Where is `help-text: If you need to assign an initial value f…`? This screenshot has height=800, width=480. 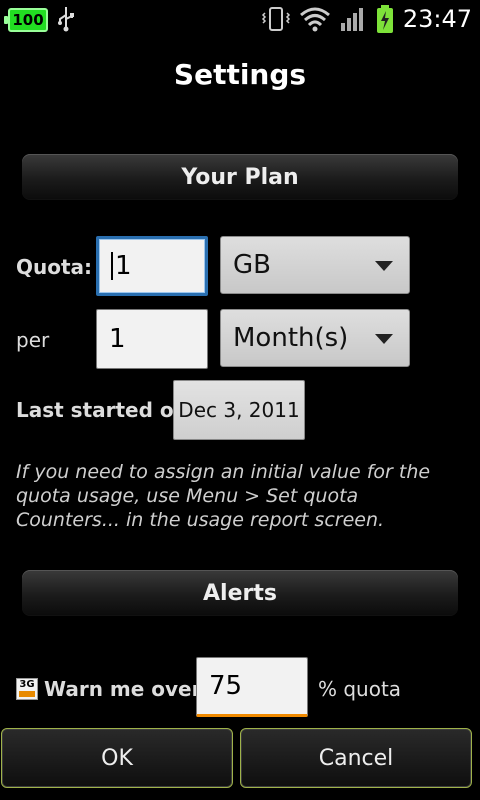 help-text: If you need to assign an initial value f… is located at coordinates (223, 496).